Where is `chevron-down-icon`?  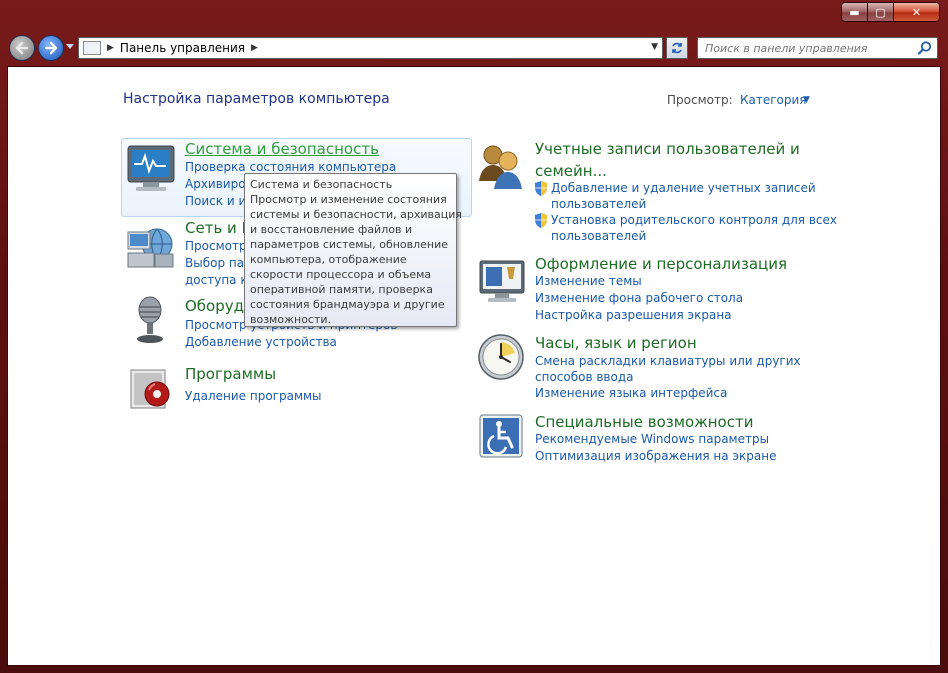
chevron-down-icon is located at coordinates (70, 46).